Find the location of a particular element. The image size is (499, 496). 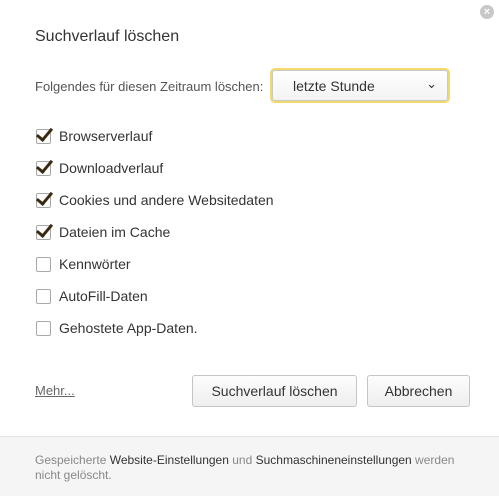

option-label: Downloadverlauf is located at coordinates (111, 168).